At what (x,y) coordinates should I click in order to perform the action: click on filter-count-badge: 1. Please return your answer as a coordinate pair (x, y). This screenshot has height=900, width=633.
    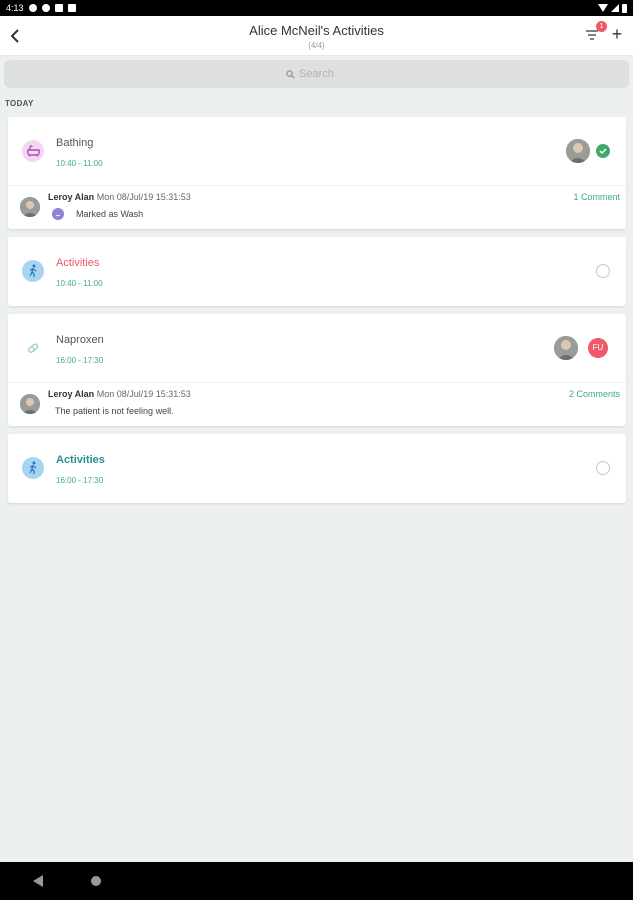
    Looking at the image, I should click on (601, 26).